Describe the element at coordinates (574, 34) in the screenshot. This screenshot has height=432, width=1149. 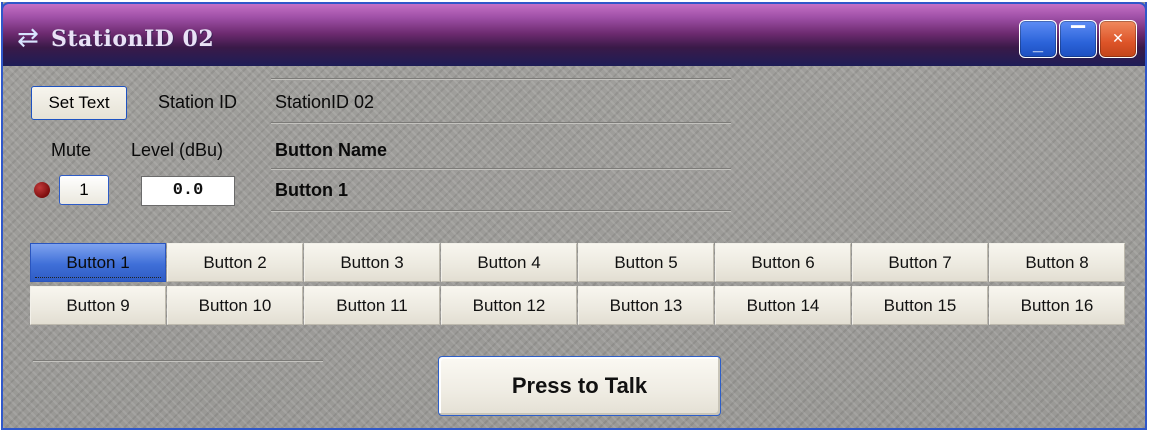
I see `title-bar: ⇄ StationID 02 _ ▔ ✕` at that location.